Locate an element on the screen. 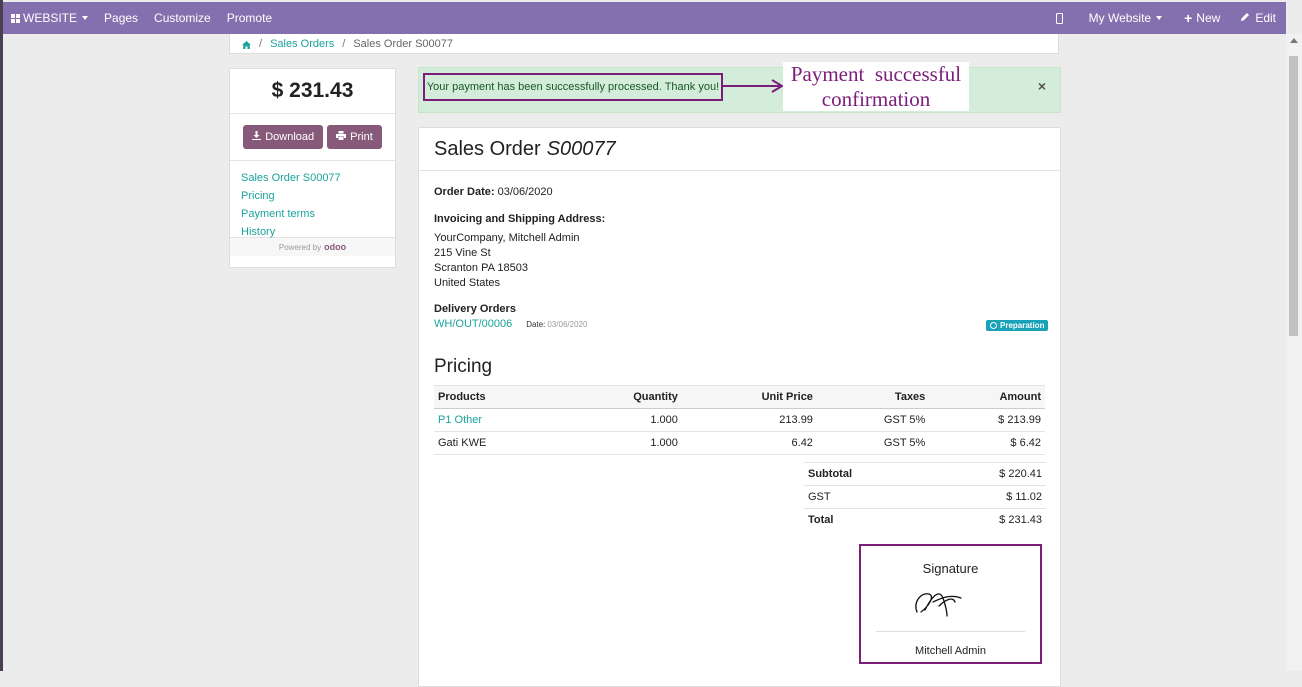  pages-menu: Pages is located at coordinates (121, 18).